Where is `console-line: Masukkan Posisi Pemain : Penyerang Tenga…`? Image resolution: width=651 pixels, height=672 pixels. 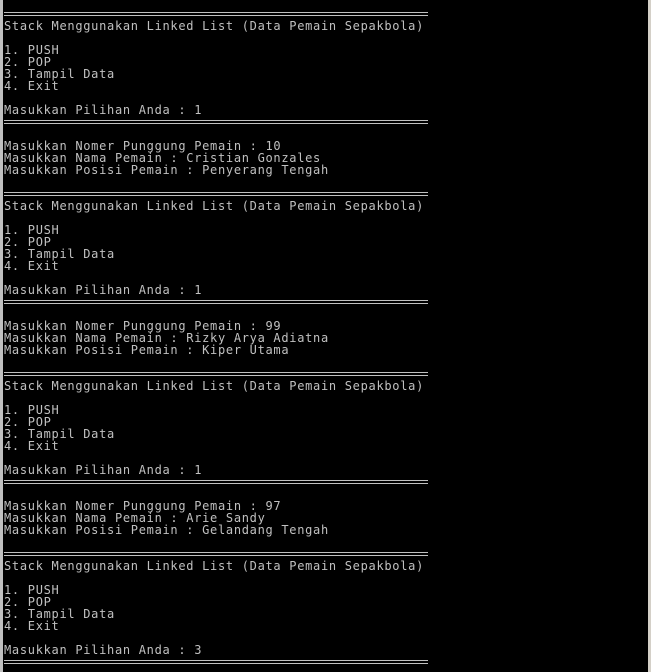
console-line: Masukkan Posisi Pemain : Penyerang Tenga… is located at coordinates (166, 170).